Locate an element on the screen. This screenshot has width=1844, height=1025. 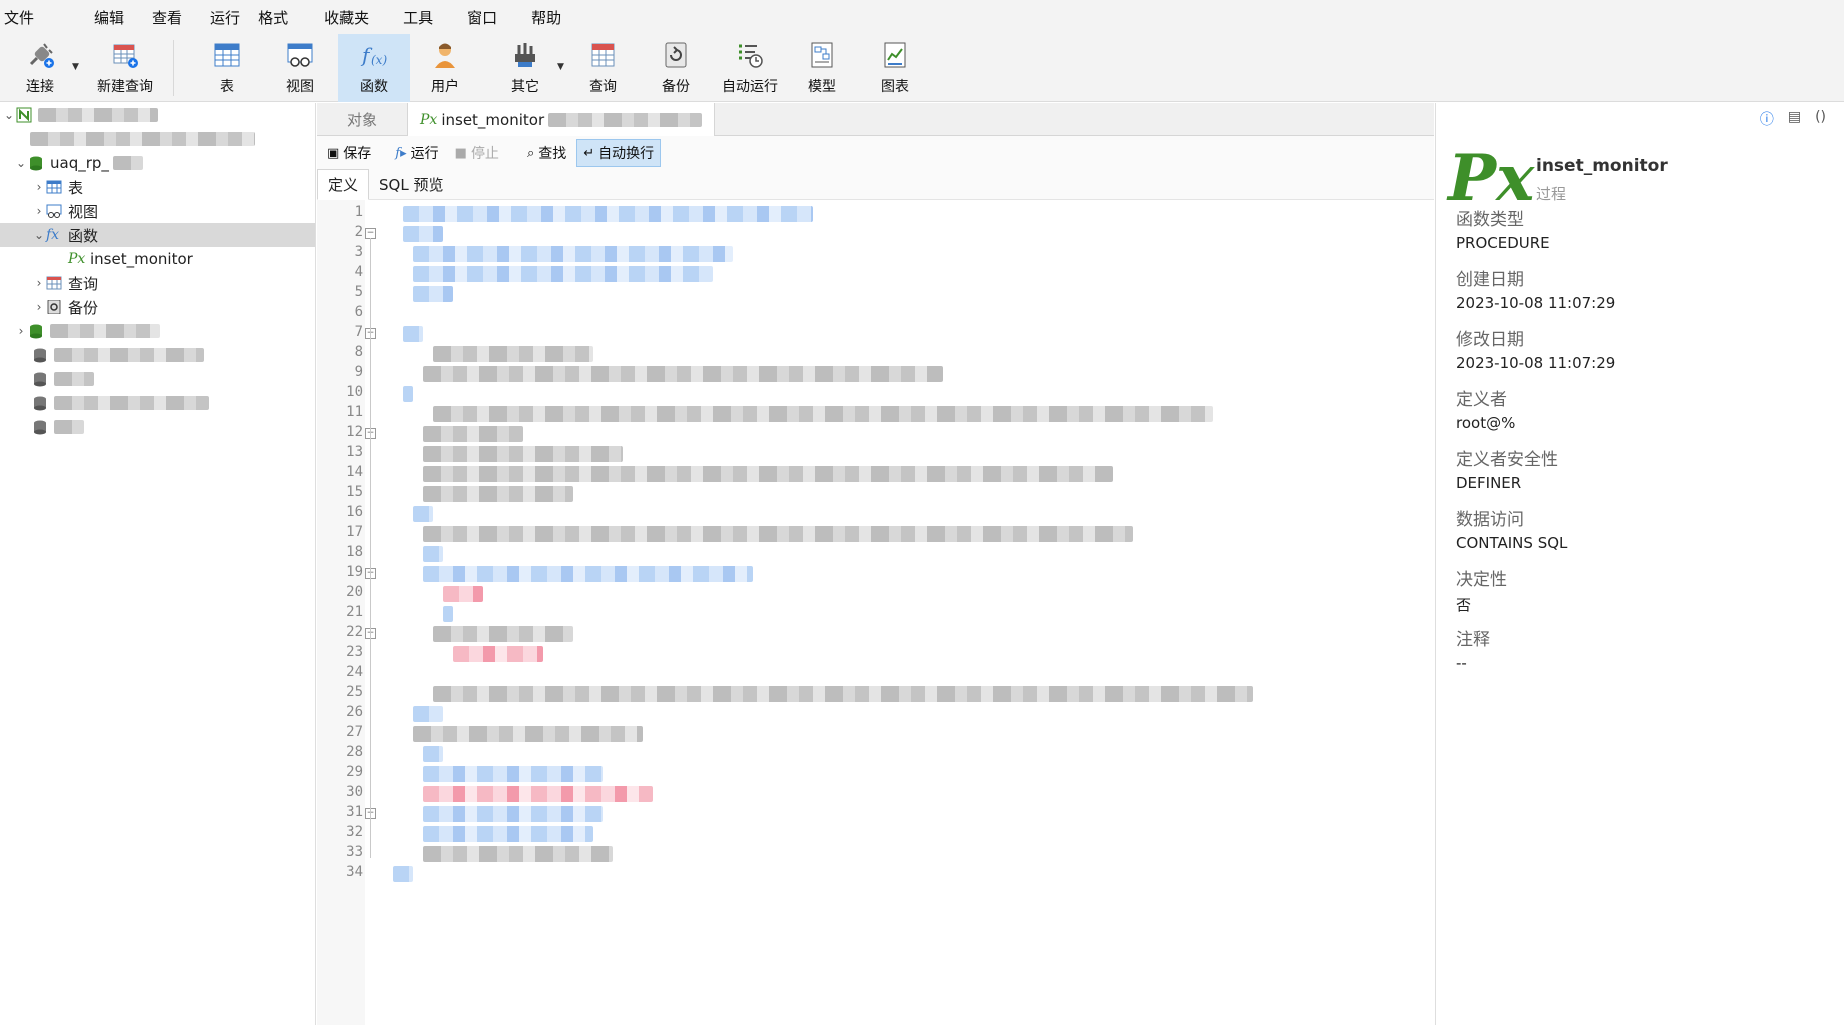
line-number: 12 is located at coordinates (354, 432).